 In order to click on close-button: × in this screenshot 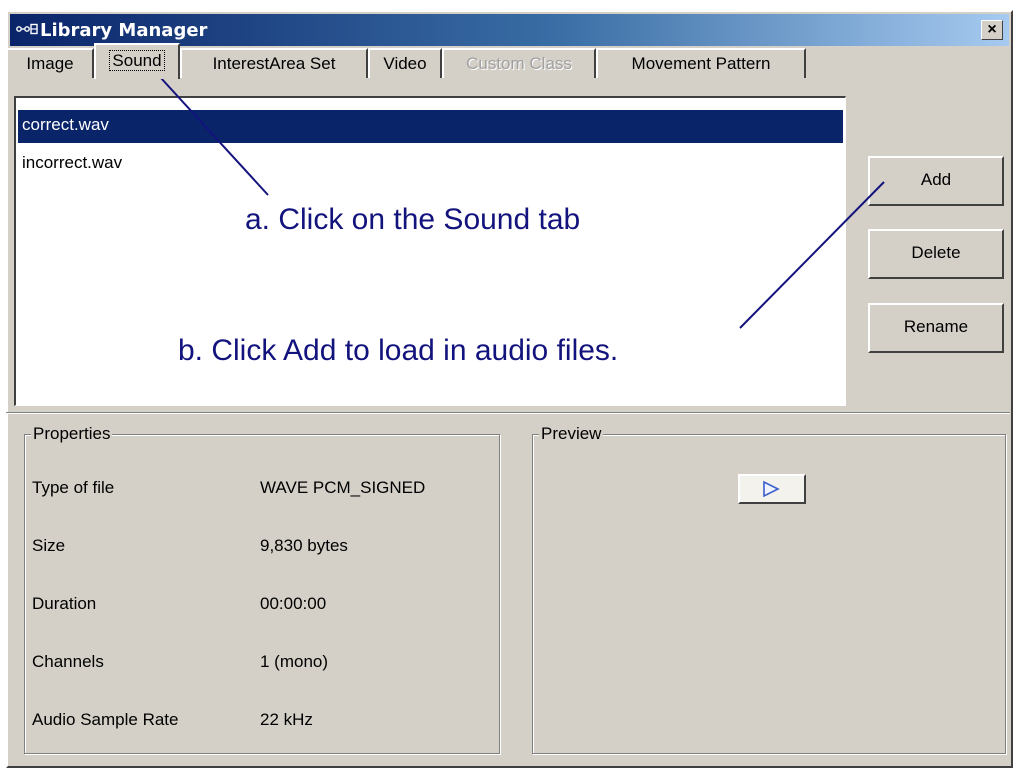, I will do `click(992, 30)`.